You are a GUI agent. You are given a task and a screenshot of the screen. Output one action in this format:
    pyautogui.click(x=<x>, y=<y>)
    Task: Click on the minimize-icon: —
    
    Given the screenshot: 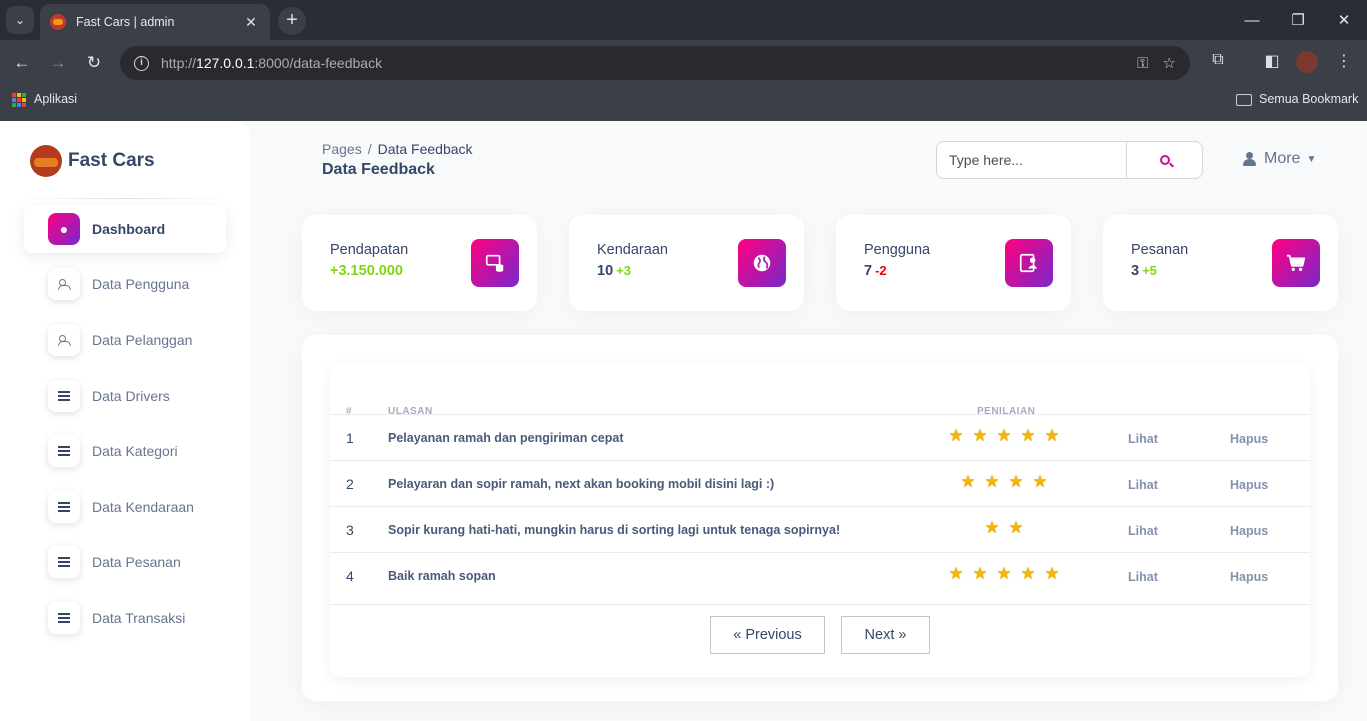 What is the action you would take?
    pyautogui.click(x=1252, y=20)
    